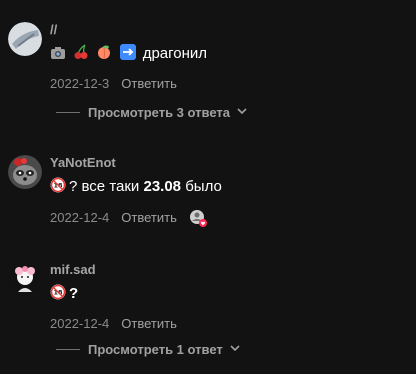 The width and height of the screenshot is (416, 374). Describe the element at coordinates (201, 186) in the screenshot. I see `comment-text-post: было` at that location.